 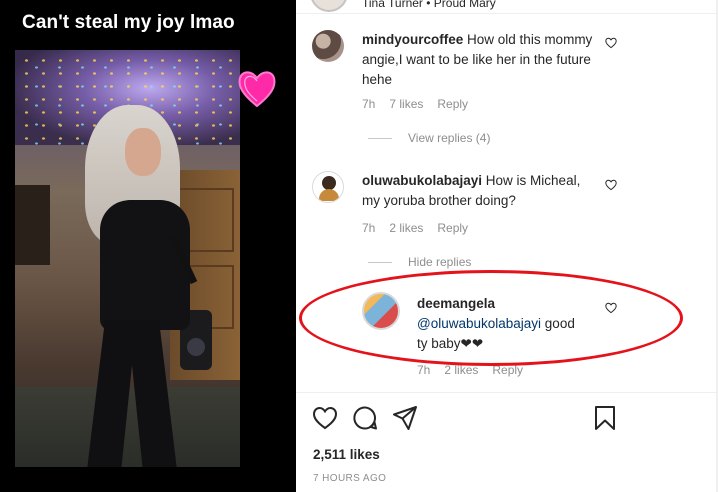 I want to click on heart-icon, so click(x=325, y=418).